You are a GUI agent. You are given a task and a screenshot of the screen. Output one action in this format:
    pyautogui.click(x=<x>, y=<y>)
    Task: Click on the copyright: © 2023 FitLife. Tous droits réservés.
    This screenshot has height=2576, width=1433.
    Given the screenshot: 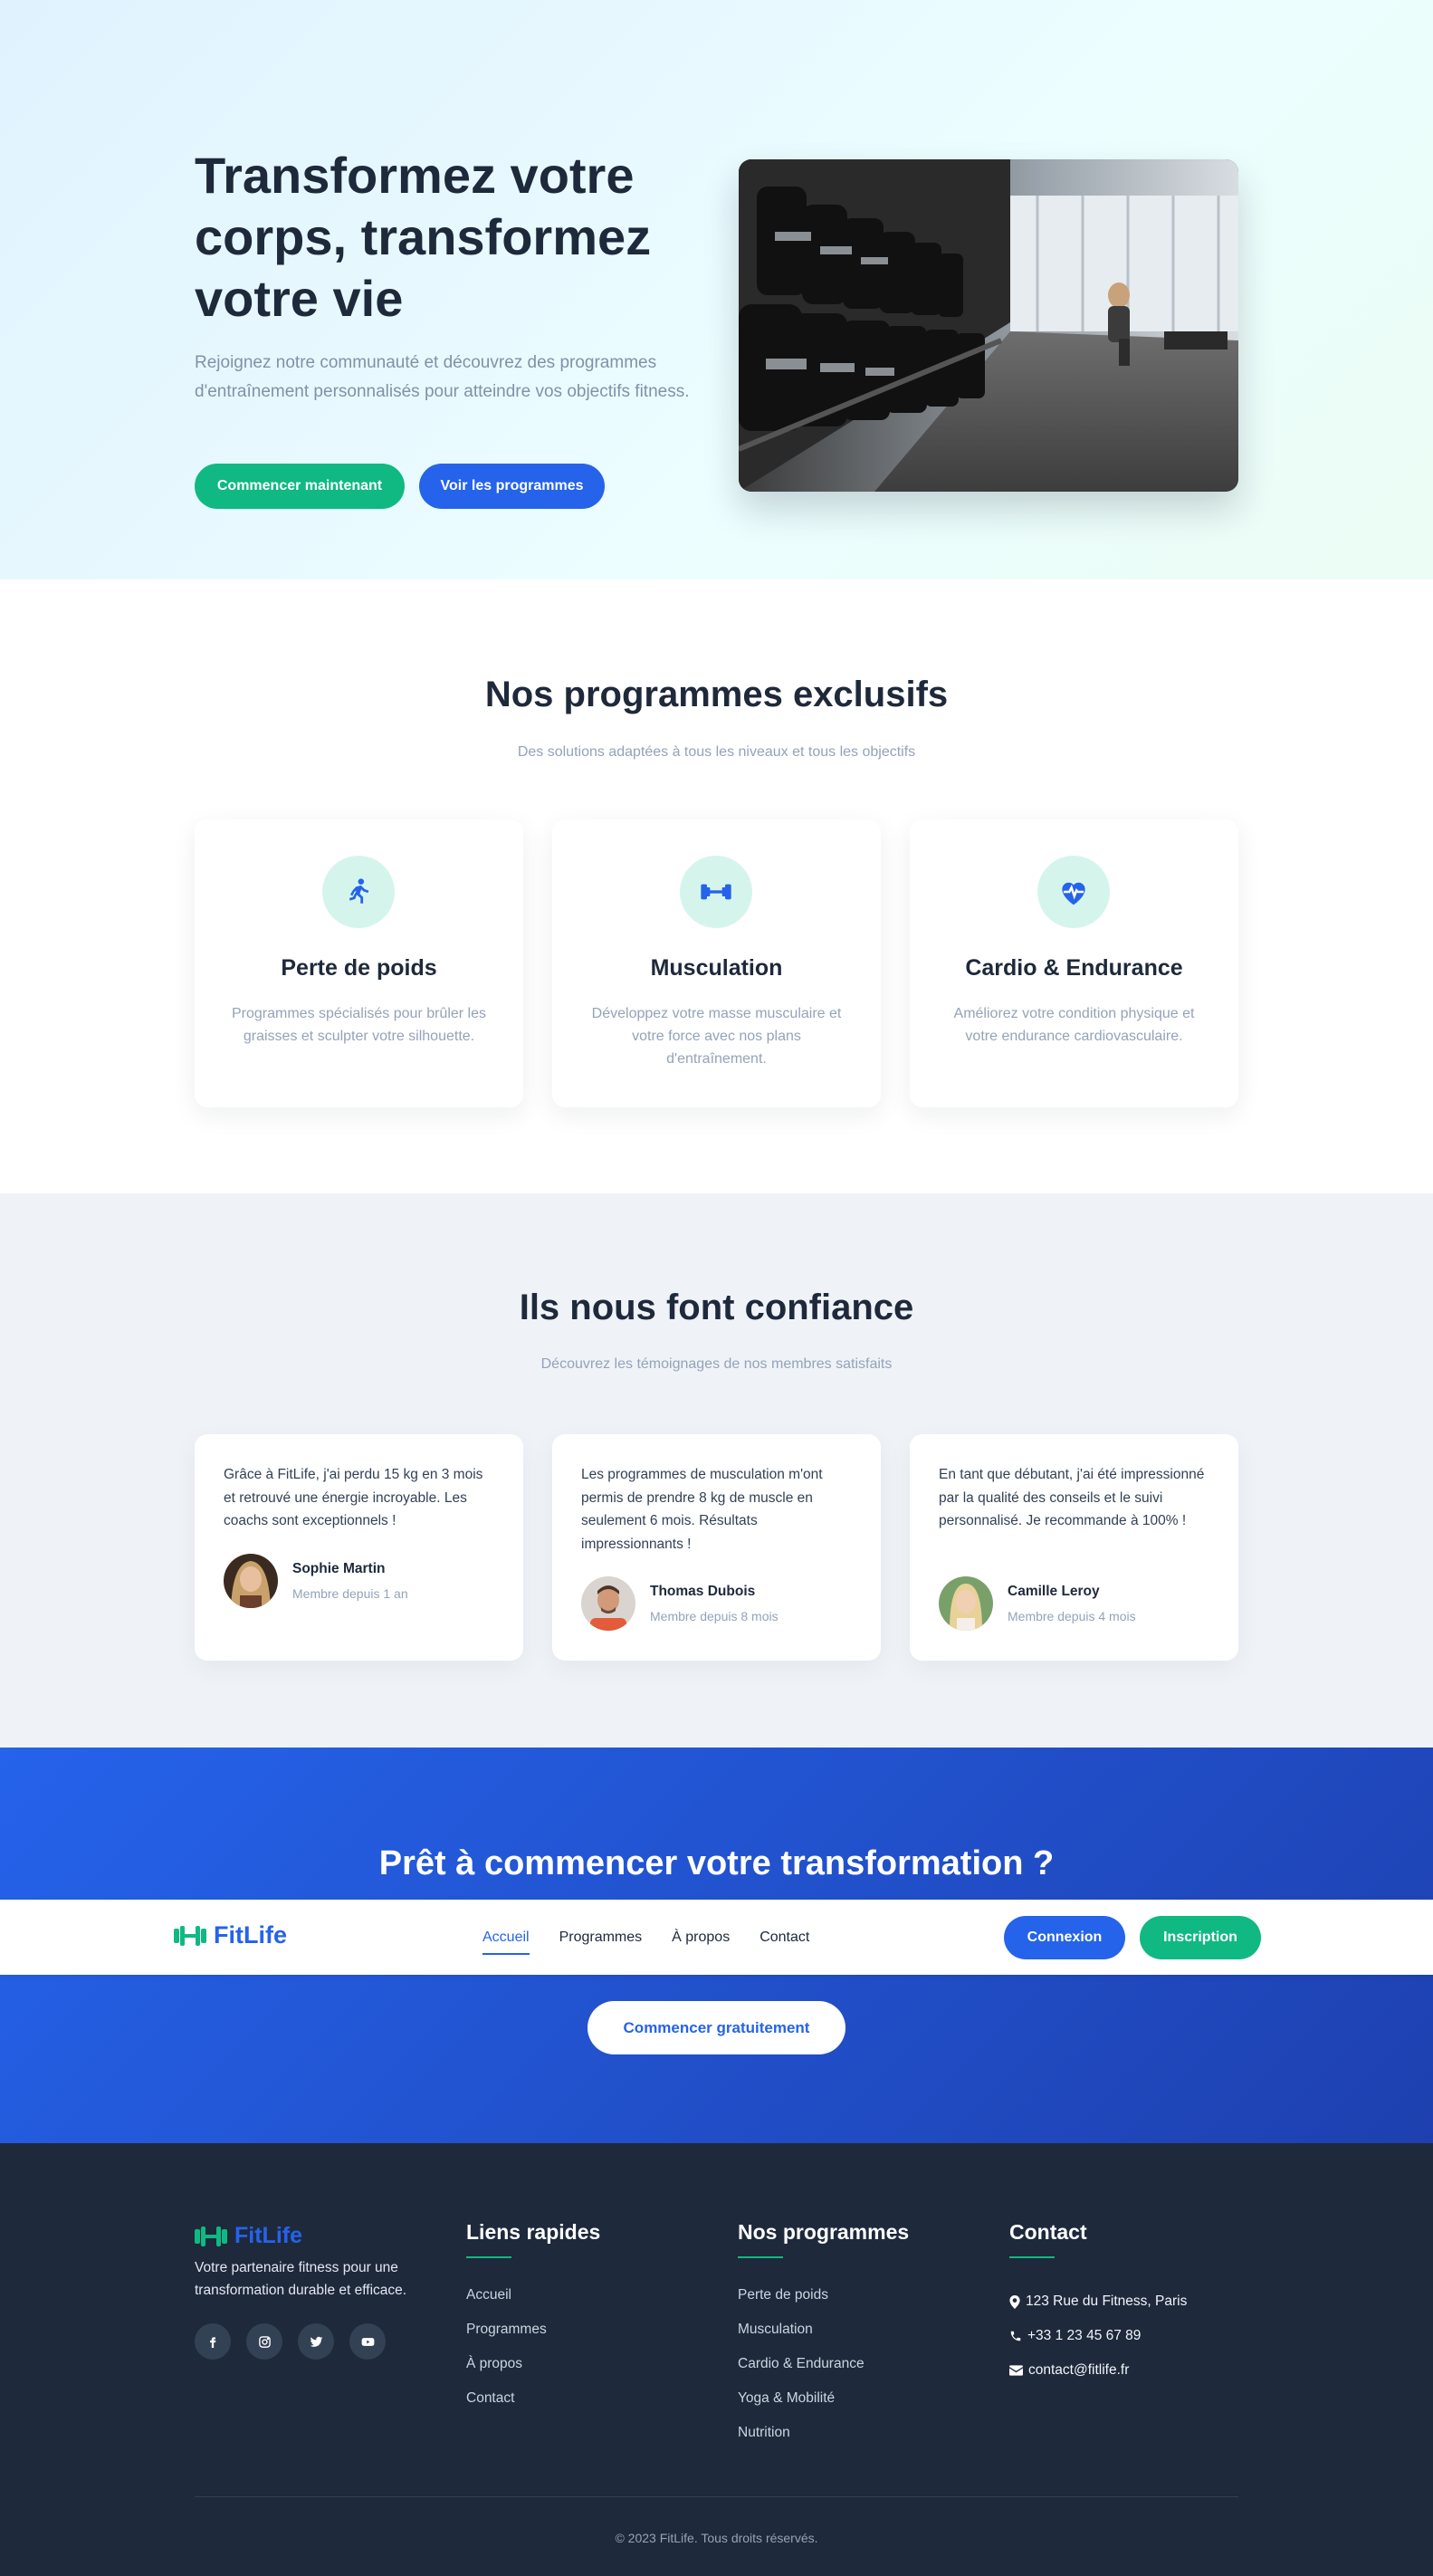 What is the action you would take?
    pyautogui.click(x=716, y=2538)
    